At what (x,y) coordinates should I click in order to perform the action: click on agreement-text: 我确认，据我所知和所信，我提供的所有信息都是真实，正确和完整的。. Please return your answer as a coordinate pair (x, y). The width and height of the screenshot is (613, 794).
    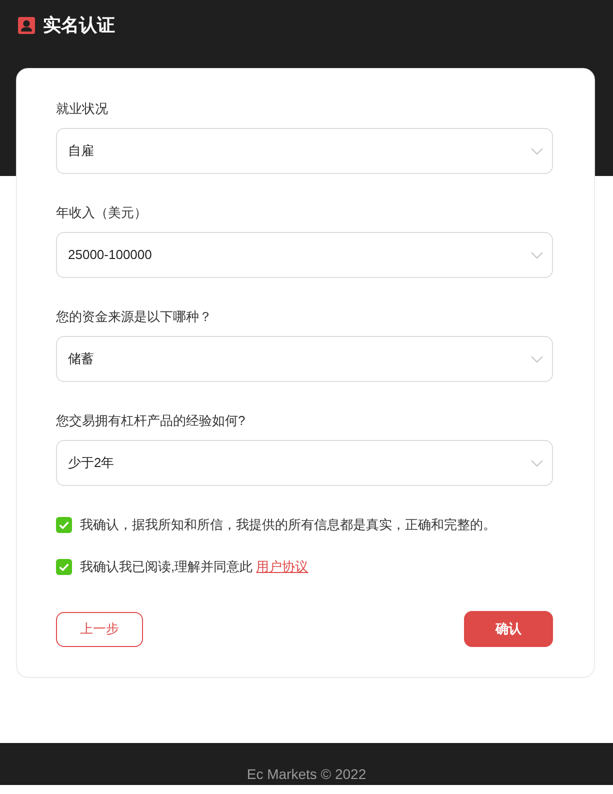
    Looking at the image, I should click on (288, 525).